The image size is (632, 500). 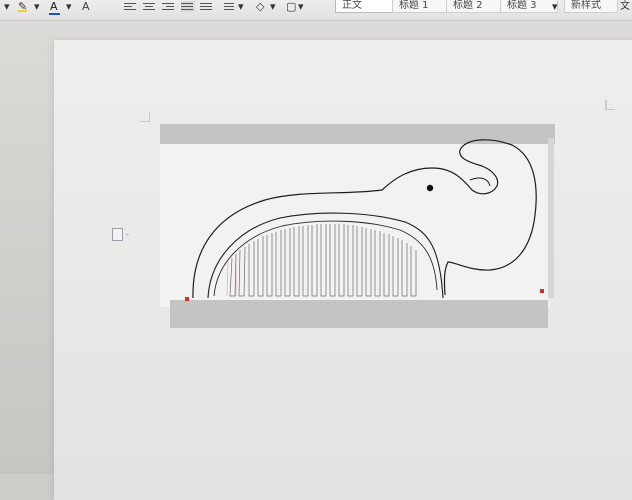 I want to click on comb-spine-outer, so click(x=325, y=255).